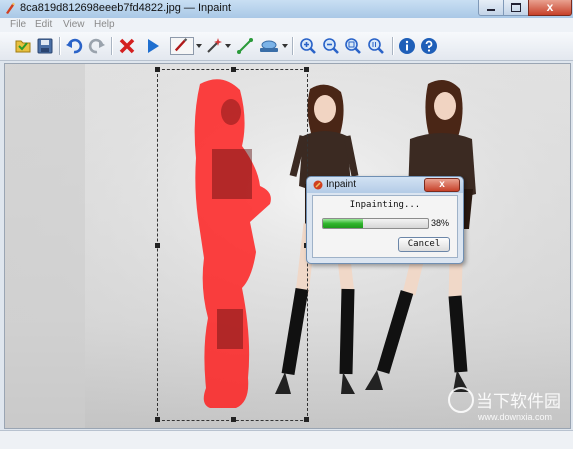  Describe the element at coordinates (331, 46) in the screenshot. I see `zoom-out-icon` at that location.